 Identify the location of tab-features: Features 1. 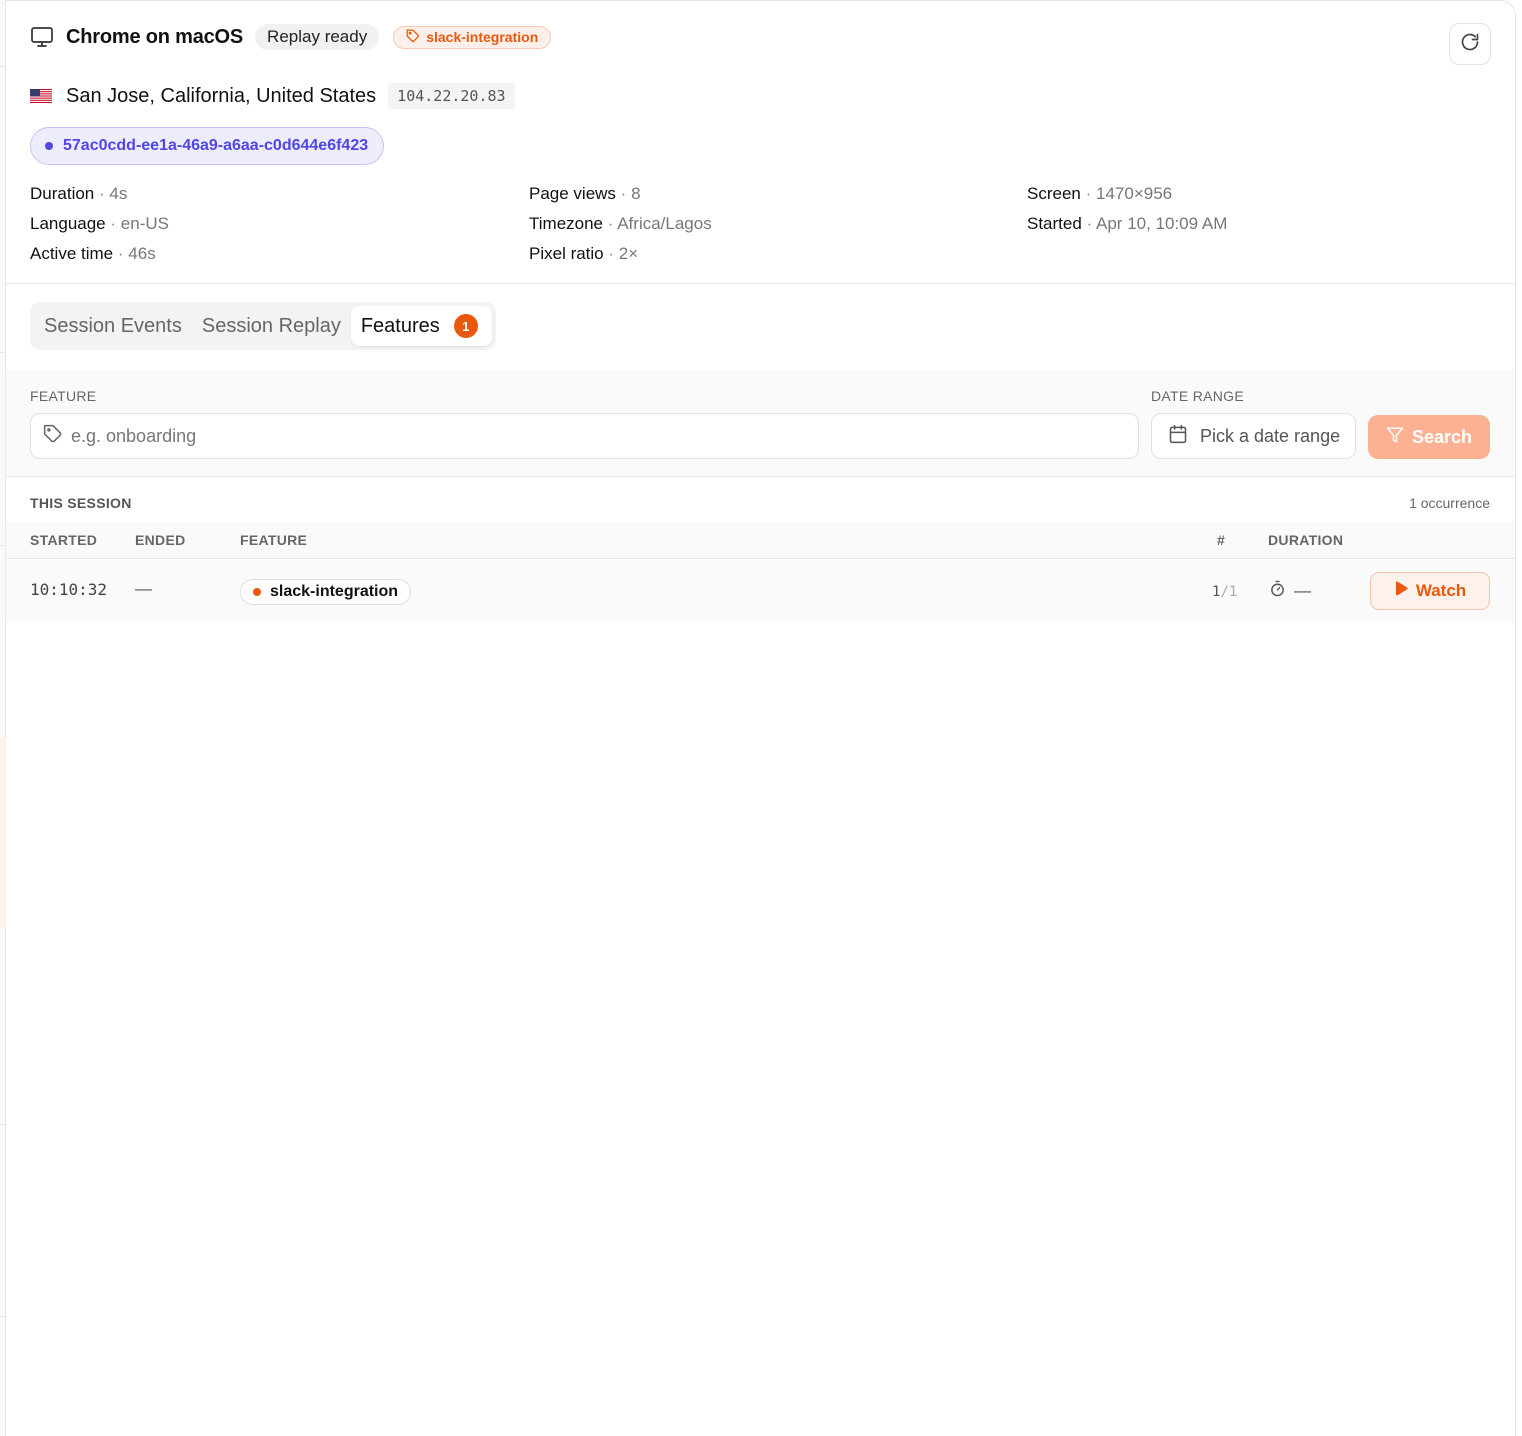
(421, 326).